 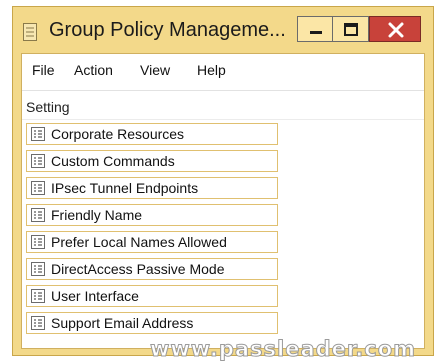 I want to click on list-item-label: DirectAccess Passive Mode, so click(x=138, y=269).